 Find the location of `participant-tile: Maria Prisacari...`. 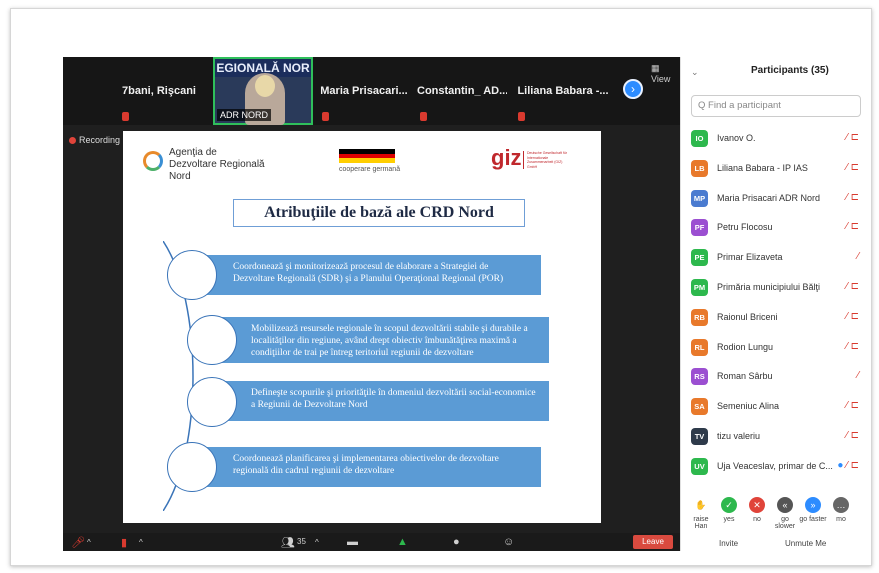

participant-tile: Maria Prisacari... is located at coordinates (364, 91).